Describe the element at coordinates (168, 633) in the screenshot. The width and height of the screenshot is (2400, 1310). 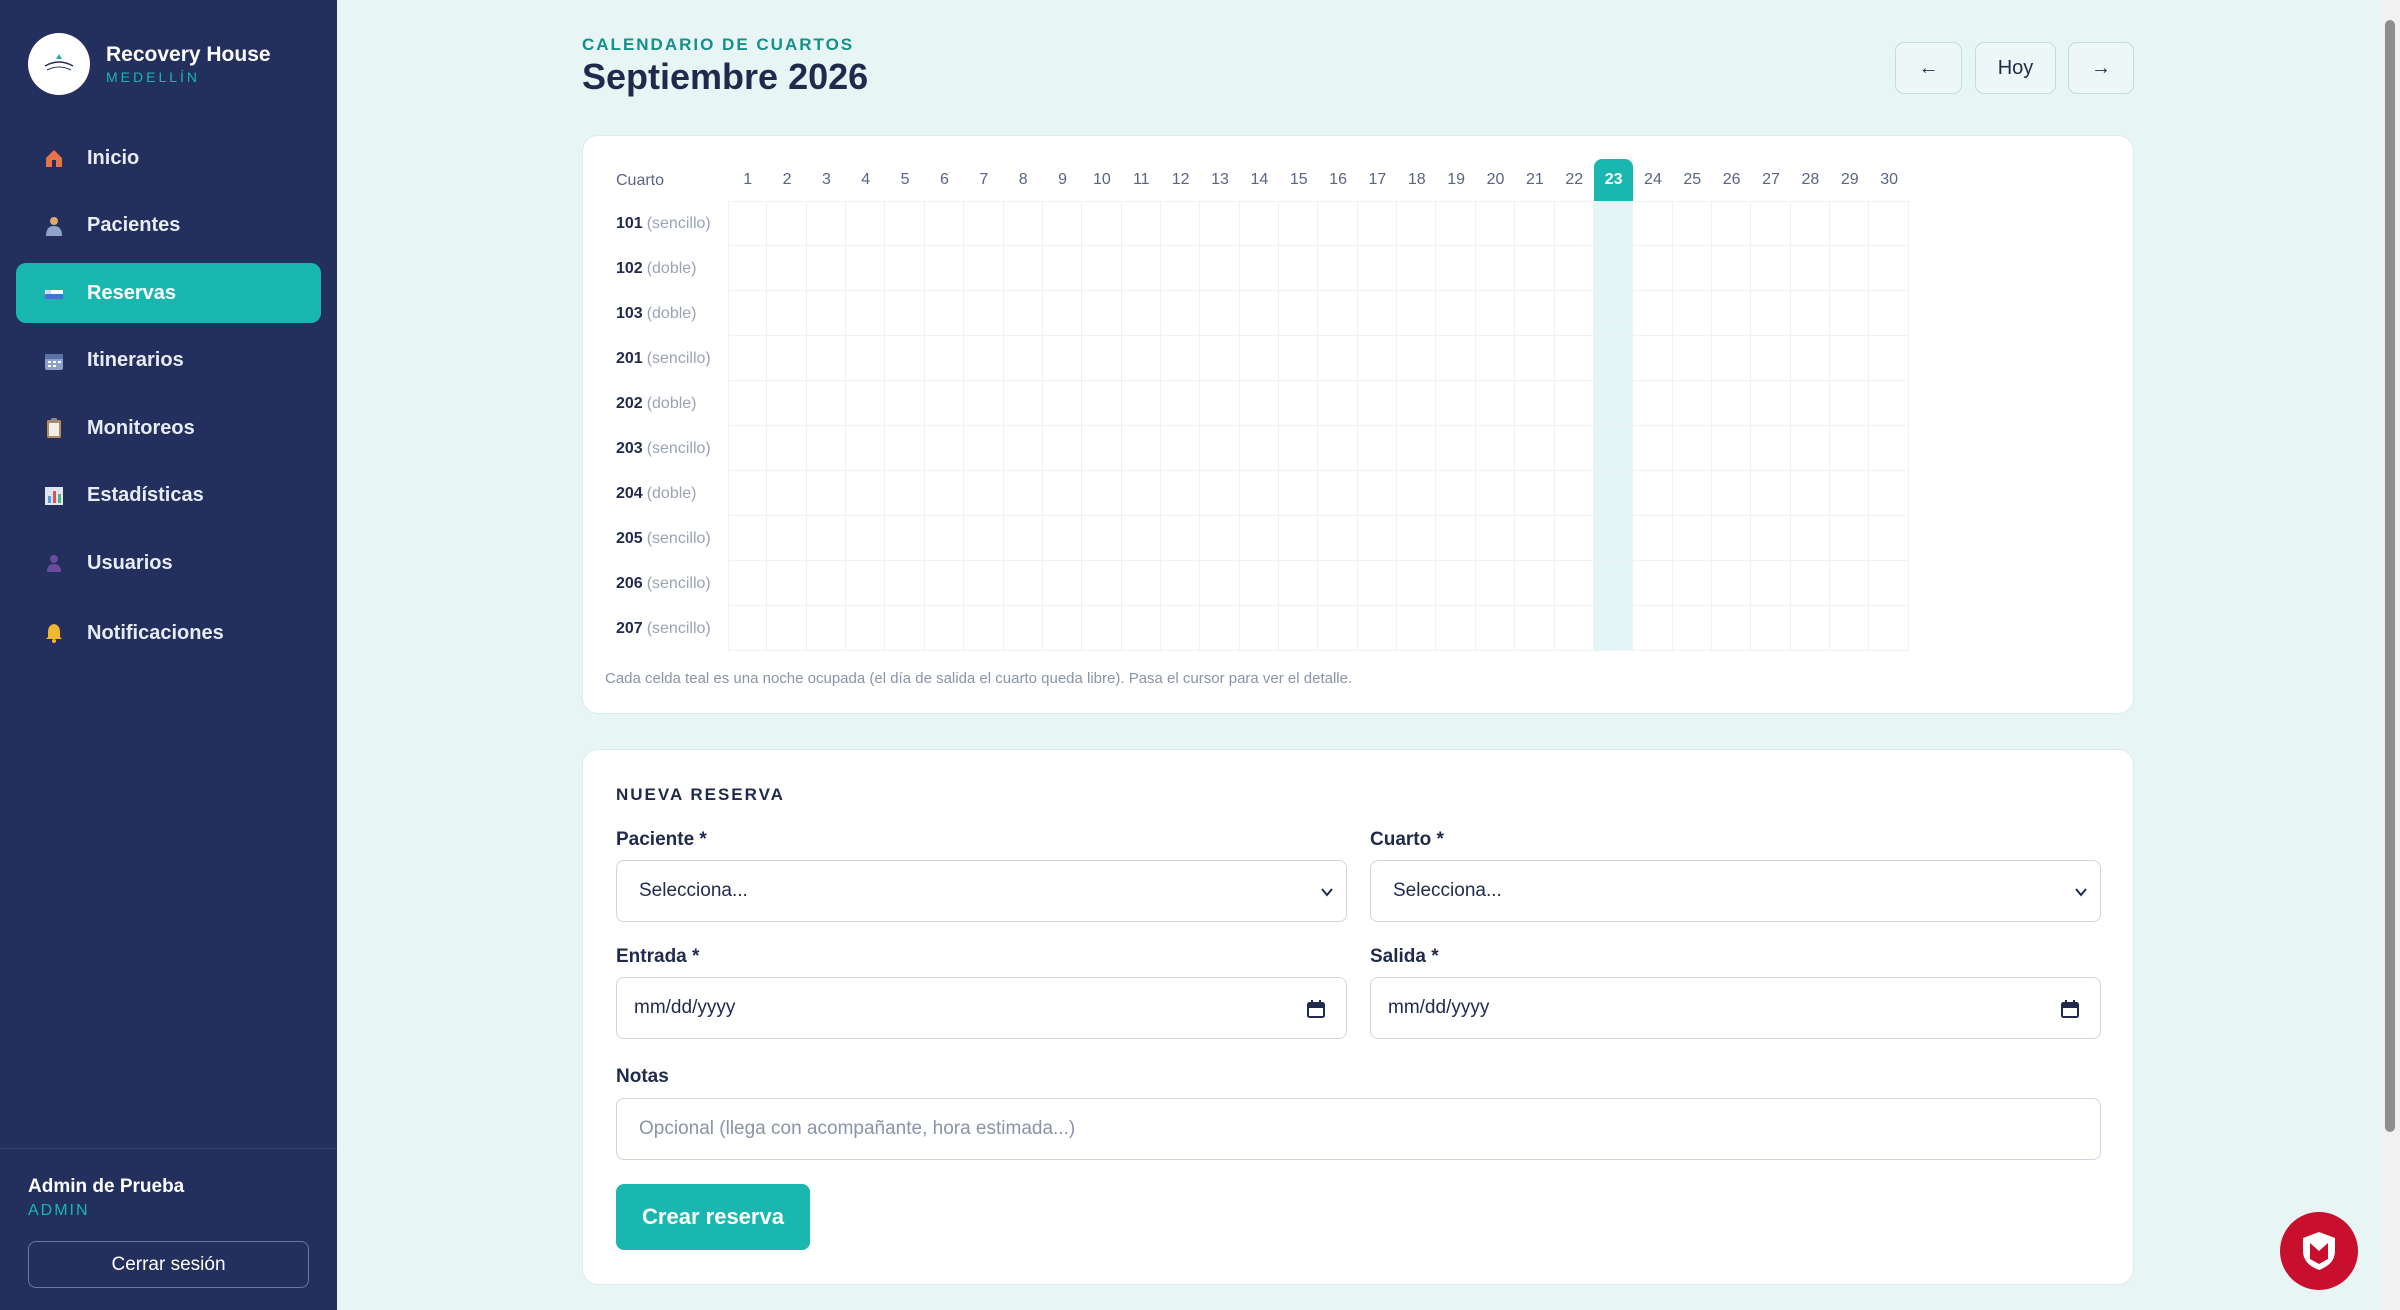
I see `sidebar-item-notificaciones: Notificaciones` at that location.